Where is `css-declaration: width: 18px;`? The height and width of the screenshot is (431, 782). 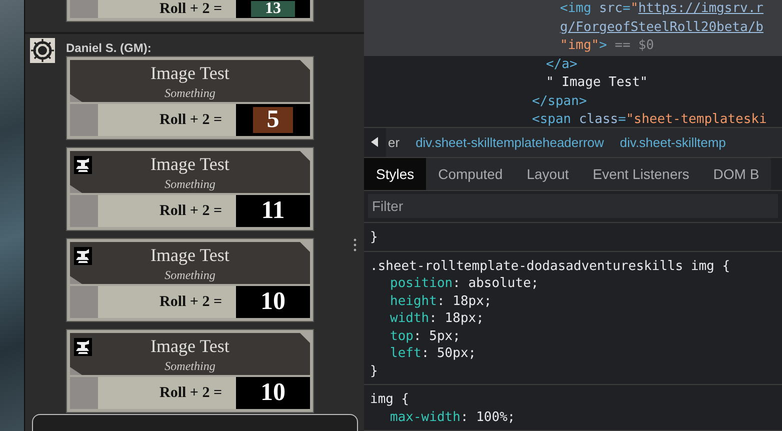
css-declaration: width: 18px; is located at coordinates (573, 319).